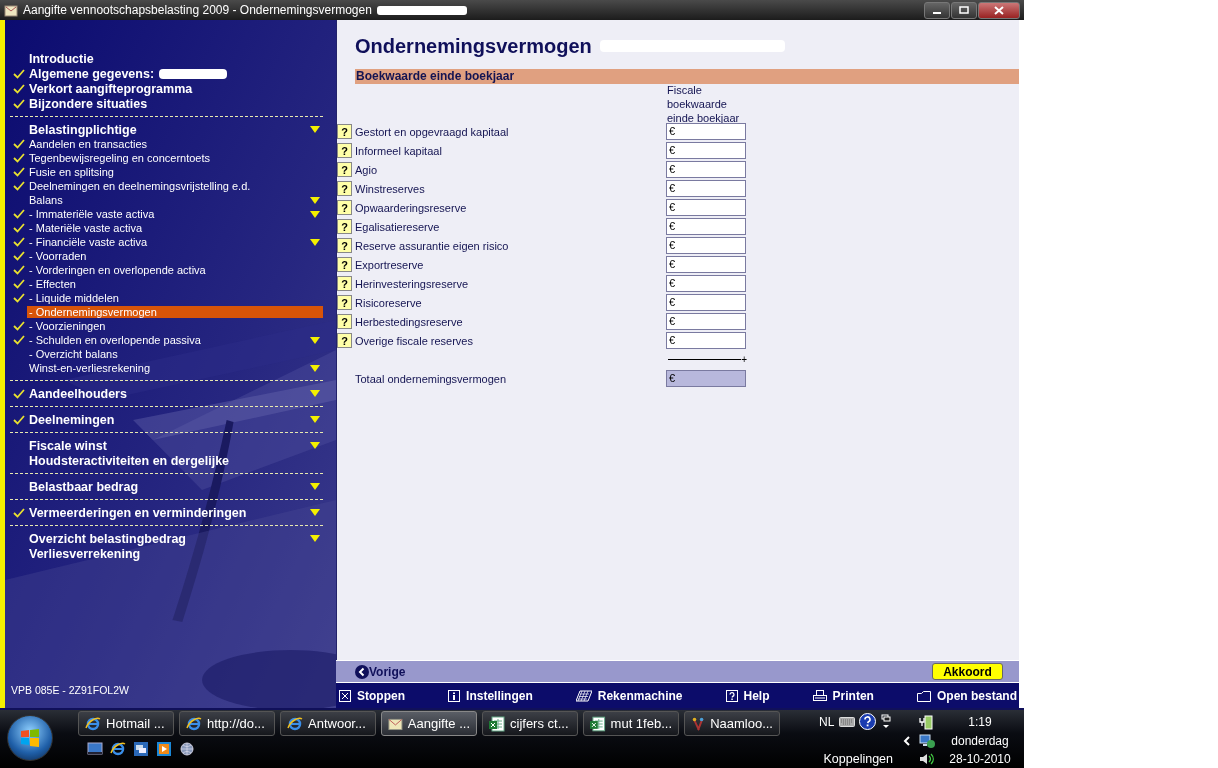 The width and height of the screenshot is (1218, 768). Describe the element at coordinates (937, 10) in the screenshot. I see `minimize-button` at that location.